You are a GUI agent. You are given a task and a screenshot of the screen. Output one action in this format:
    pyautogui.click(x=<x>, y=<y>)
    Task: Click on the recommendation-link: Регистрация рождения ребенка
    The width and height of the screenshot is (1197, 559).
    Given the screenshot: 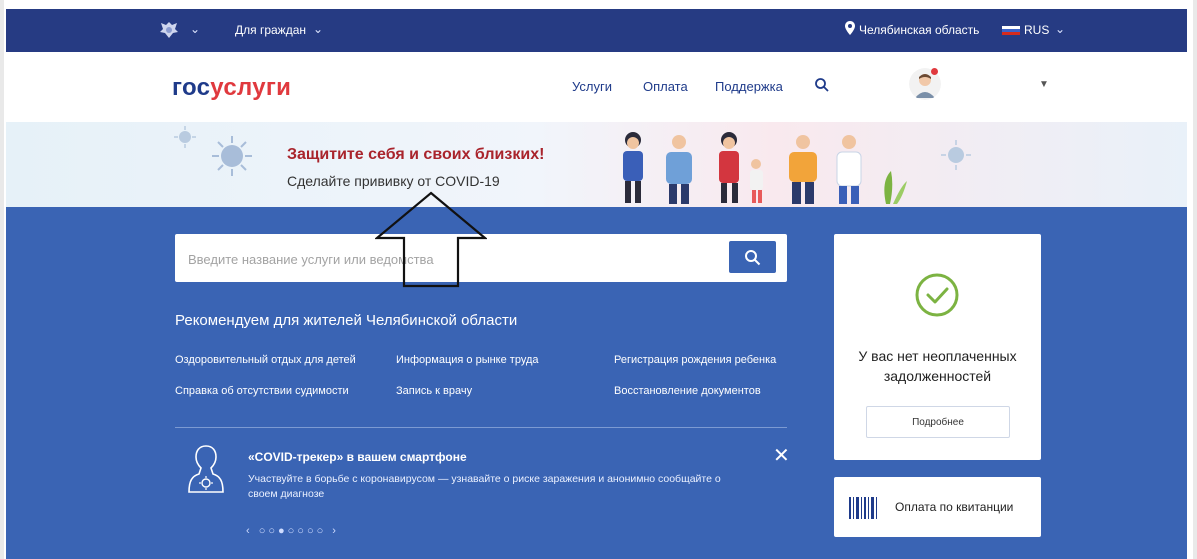 What is the action you would take?
    pyautogui.click(x=695, y=360)
    